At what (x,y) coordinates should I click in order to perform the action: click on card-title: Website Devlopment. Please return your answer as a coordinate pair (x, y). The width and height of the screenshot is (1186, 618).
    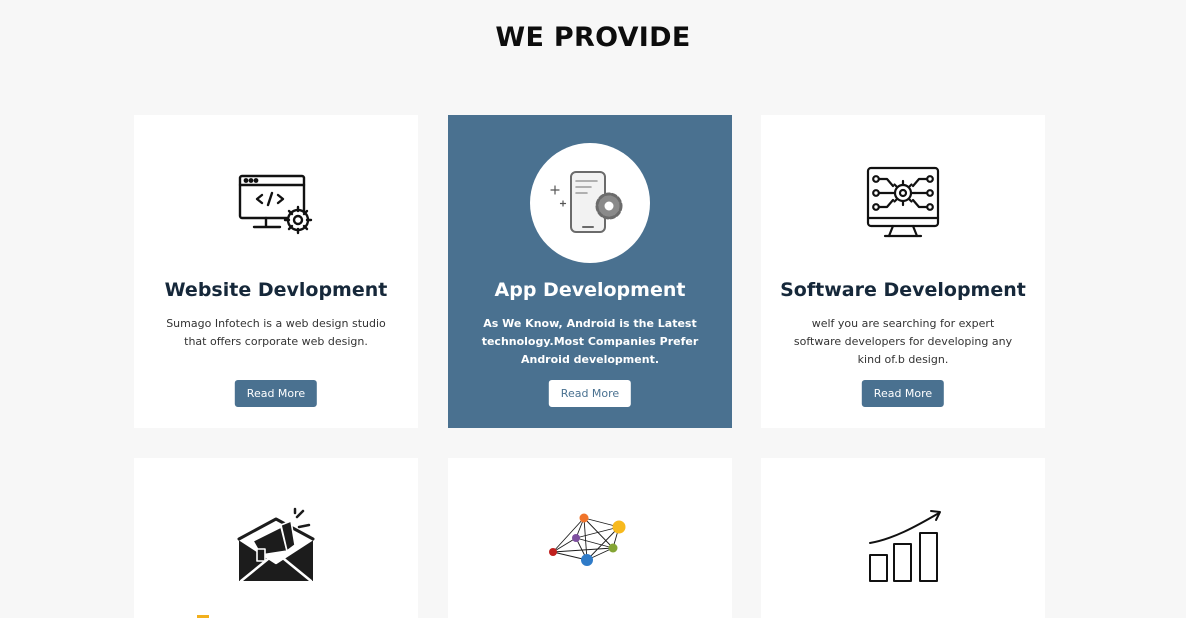
    Looking at the image, I should click on (276, 290).